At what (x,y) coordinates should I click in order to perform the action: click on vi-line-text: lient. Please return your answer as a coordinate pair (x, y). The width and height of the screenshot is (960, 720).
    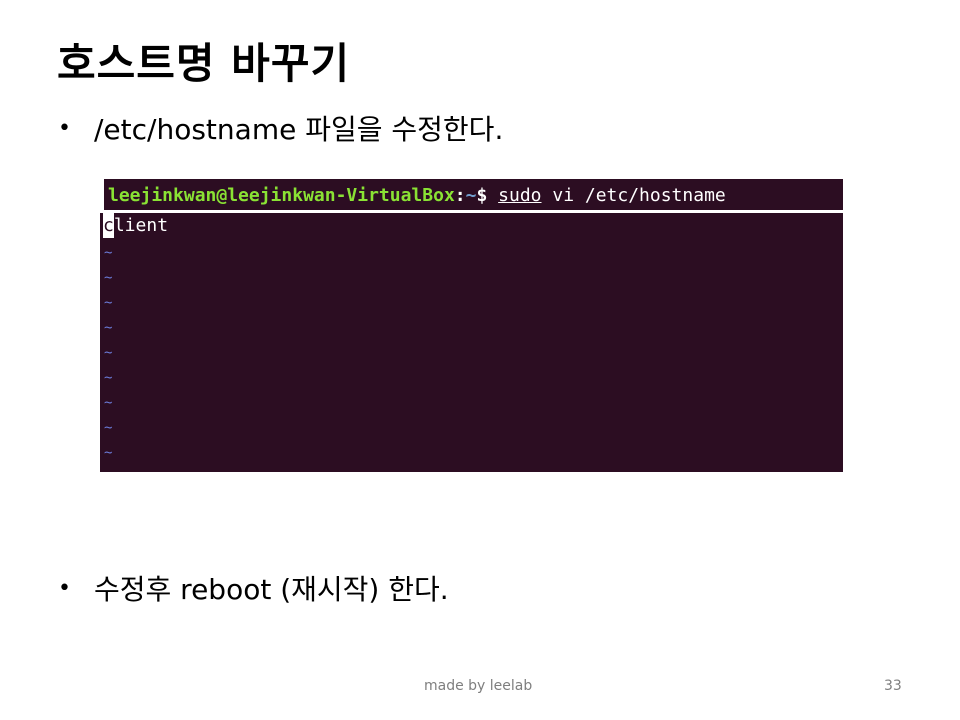
    Looking at the image, I should click on (141, 225).